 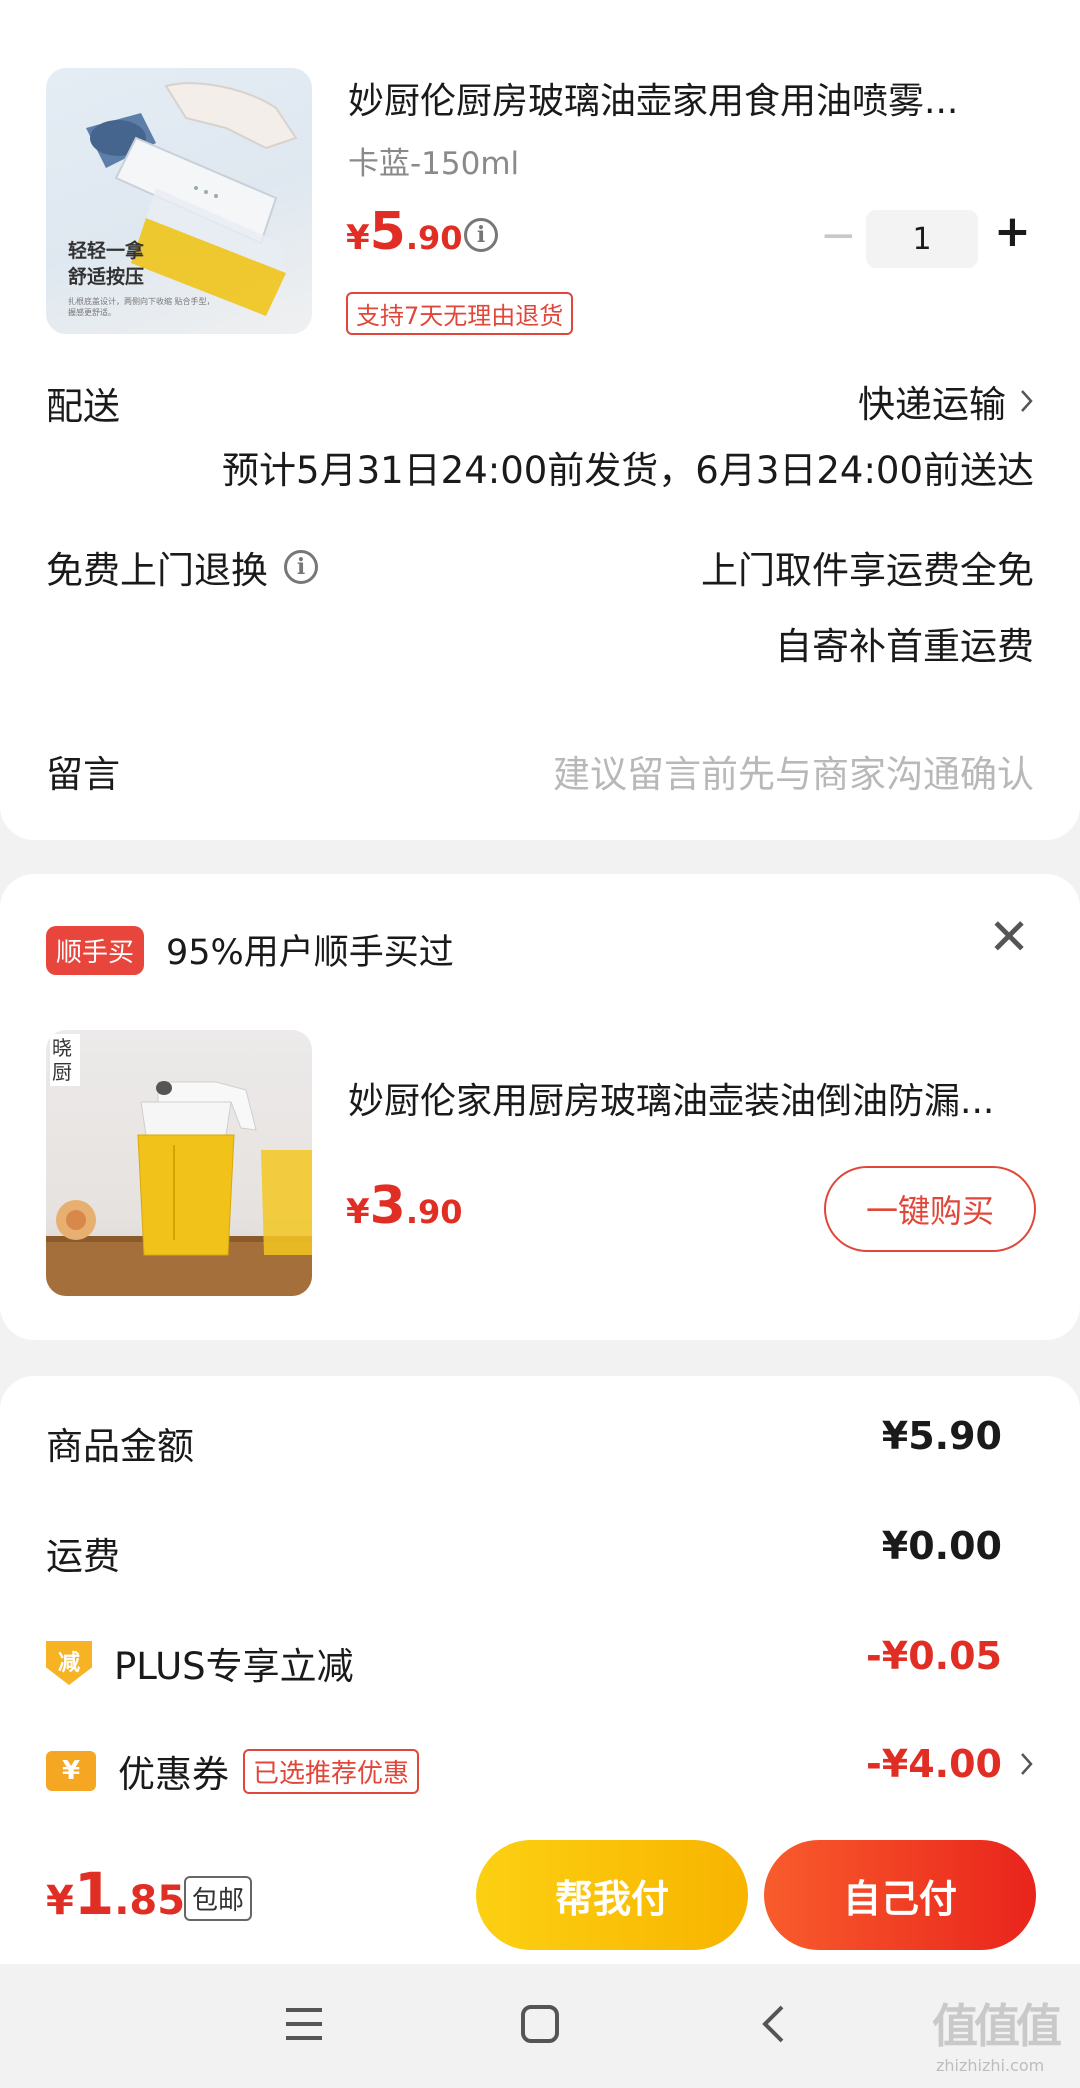 I want to click on home-square-icon, so click(x=540, y=2024).